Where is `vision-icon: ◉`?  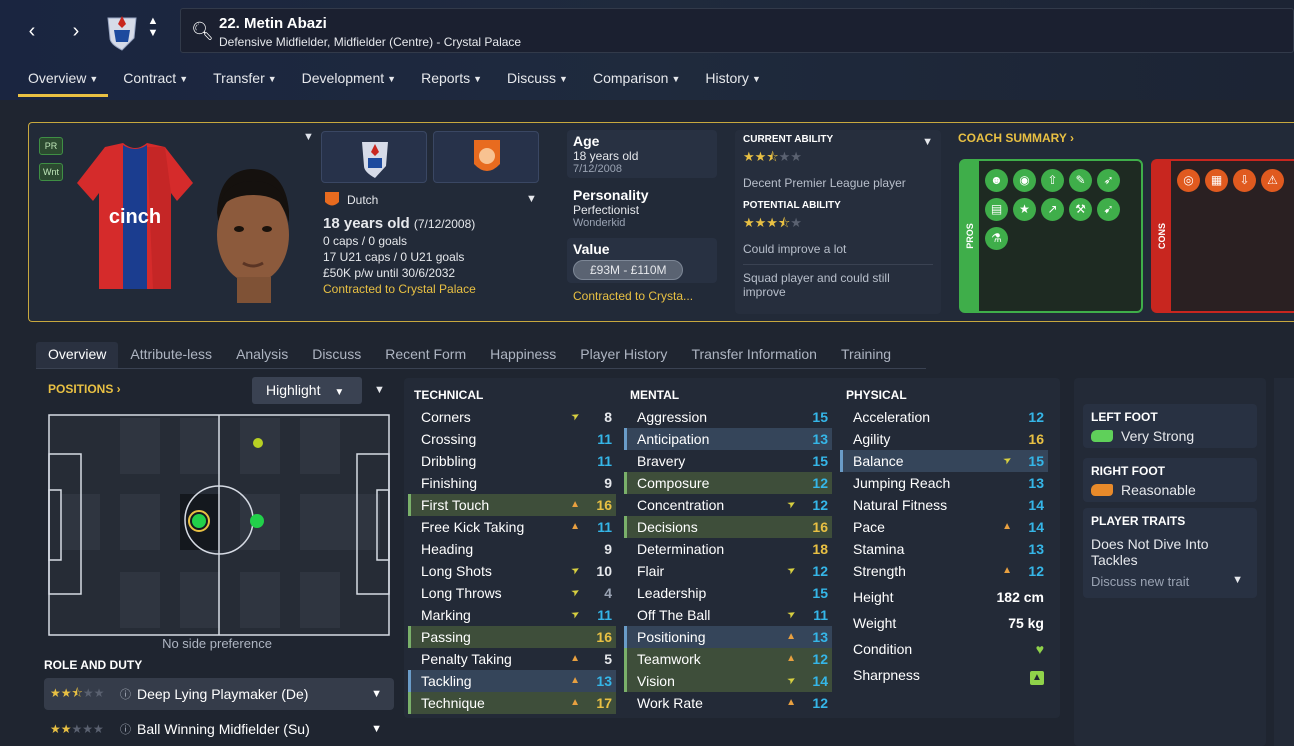
vision-icon: ◉ is located at coordinates (1024, 180).